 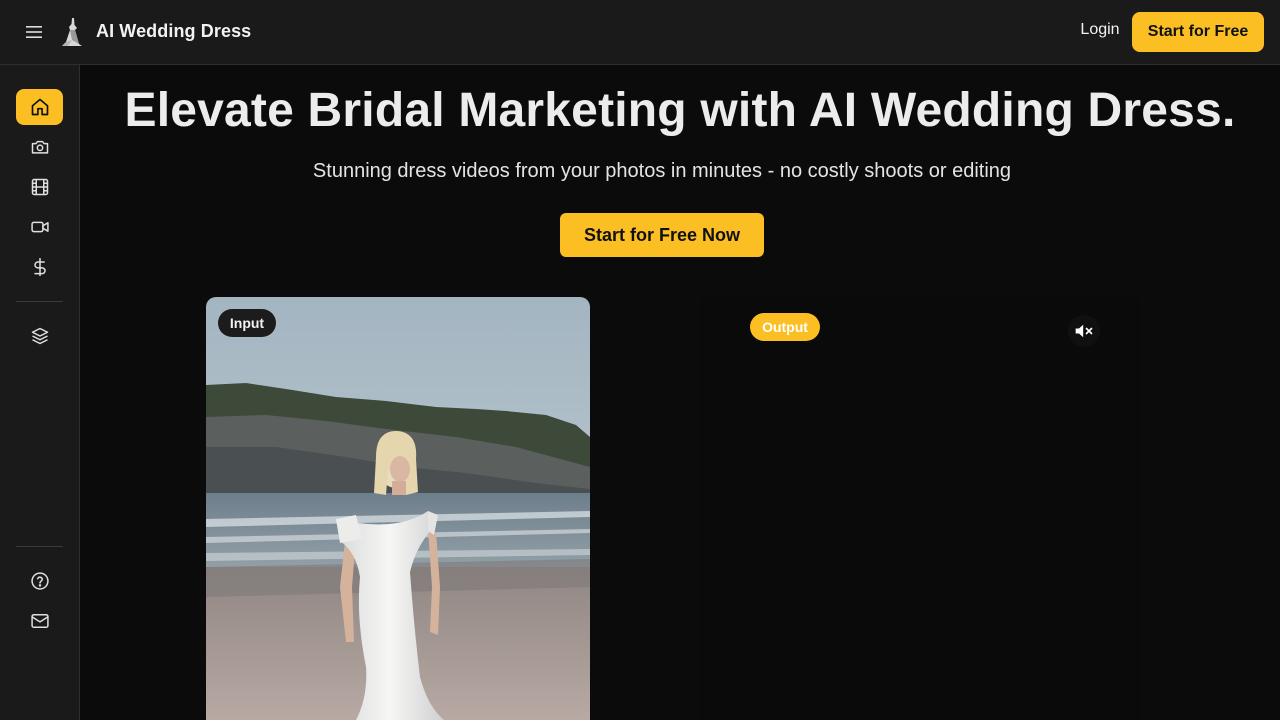 I want to click on sidebar-item-pricing, so click(x=39, y=267).